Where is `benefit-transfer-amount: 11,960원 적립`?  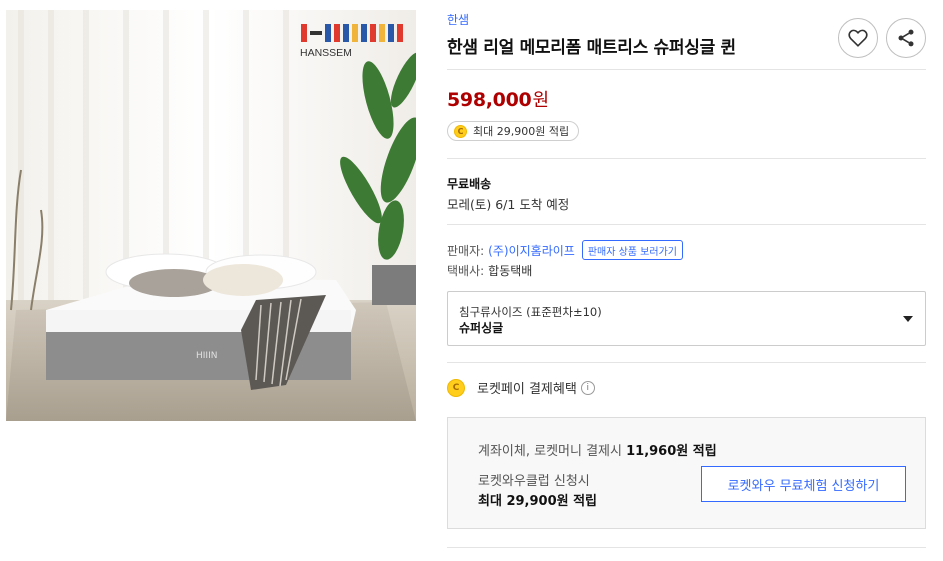
benefit-transfer-amount: 11,960원 적립 is located at coordinates (671, 451).